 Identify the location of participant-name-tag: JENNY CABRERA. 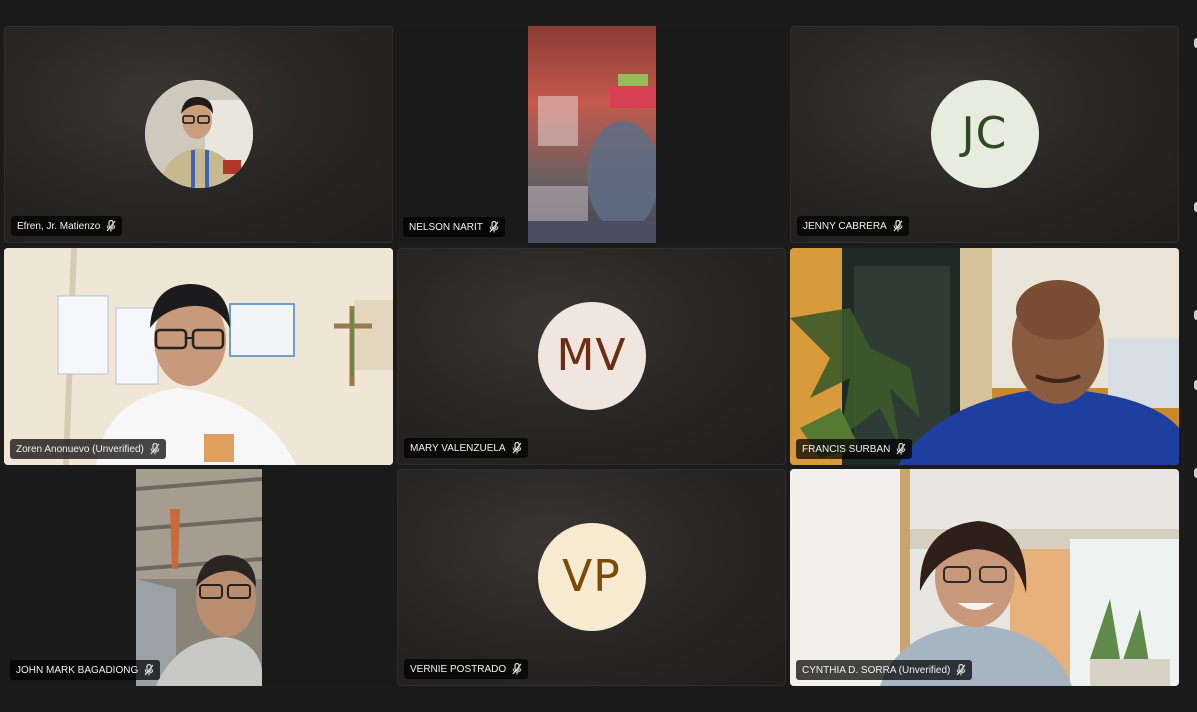
(853, 226).